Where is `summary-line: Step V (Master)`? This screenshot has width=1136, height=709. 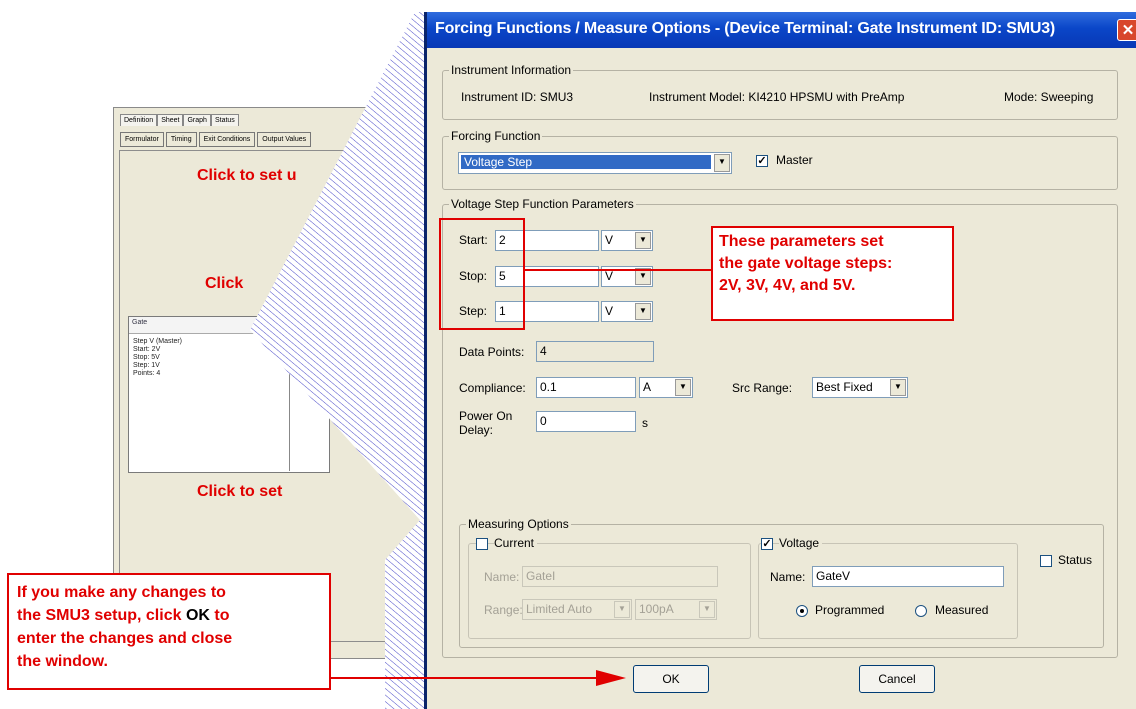
summary-line: Step V (Master) is located at coordinates (158, 341).